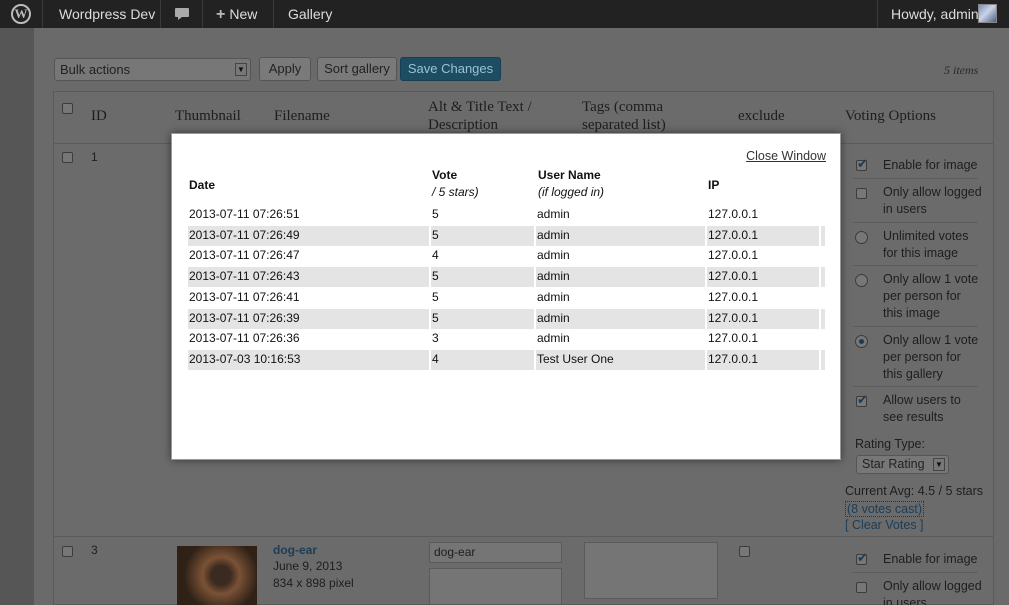  Describe the element at coordinates (713, 185) in the screenshot. I see `header-ip: IP` at that location.